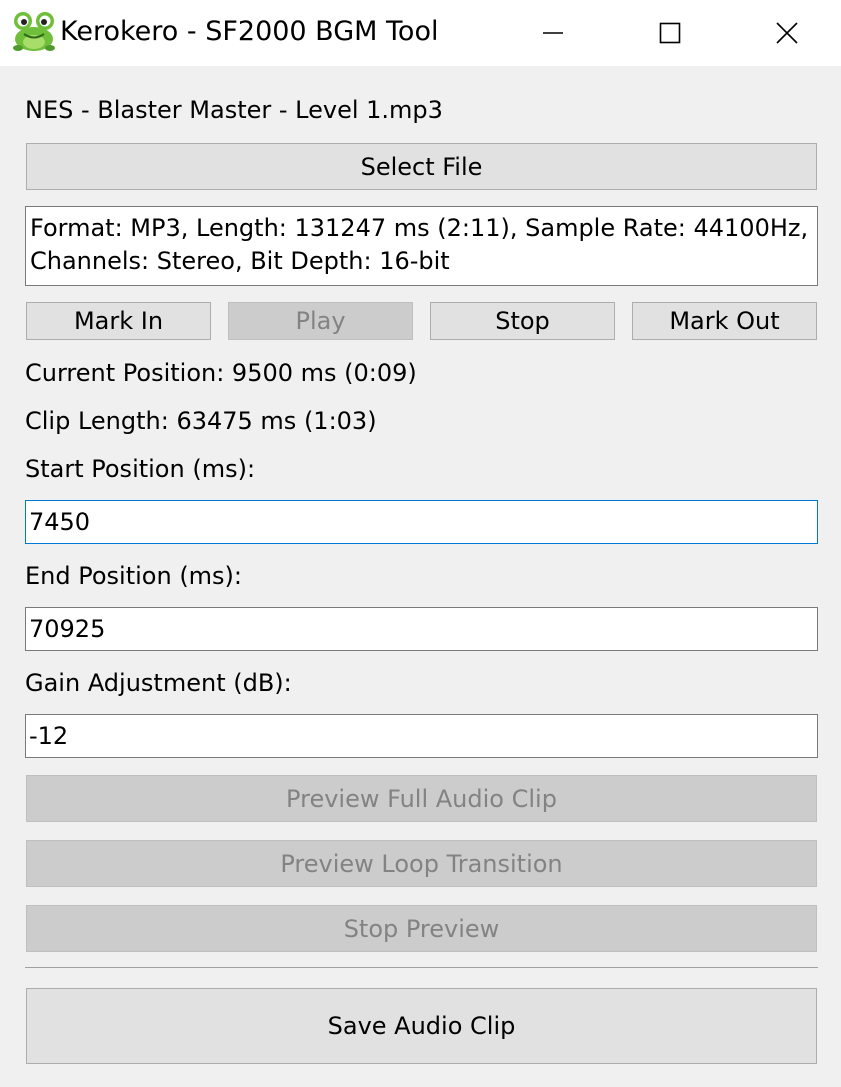 The width and height of the screenshot is (841, 1087). I want to click on title-bar: Kerokero - SF2000 BGM Tool, so click(420, 33).